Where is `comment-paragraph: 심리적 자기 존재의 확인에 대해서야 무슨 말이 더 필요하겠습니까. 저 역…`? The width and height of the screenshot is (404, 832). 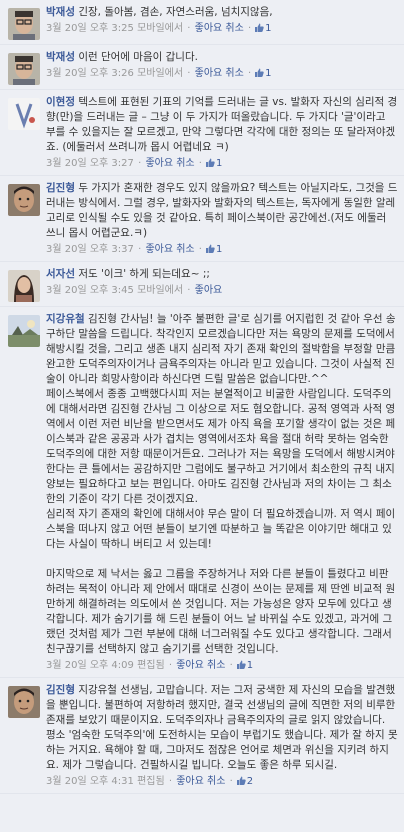 comment-paragraph: 심리적 자기 존재의 확인에 대해서야 무슨 말이 더 필요하겠습니까. 저 역… is located at coordinates (222, 529).